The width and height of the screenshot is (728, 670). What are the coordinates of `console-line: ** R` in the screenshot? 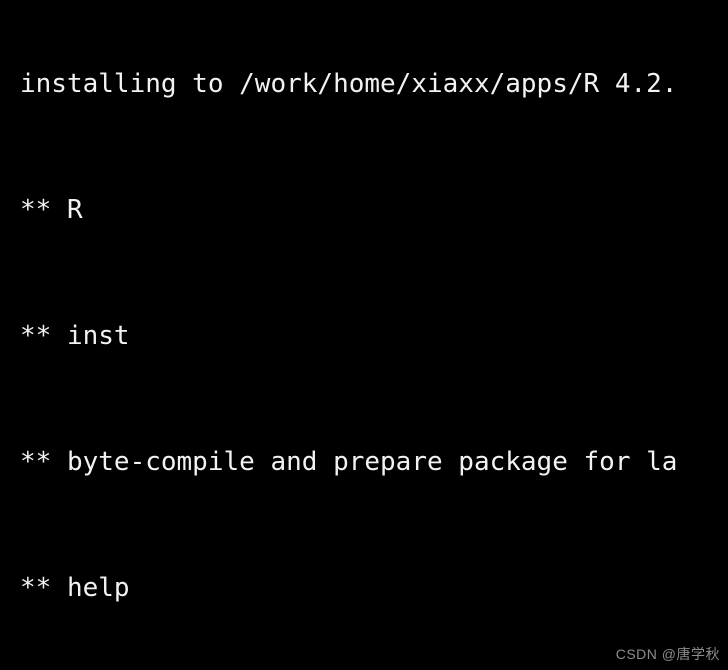 It's located at (51, 210).